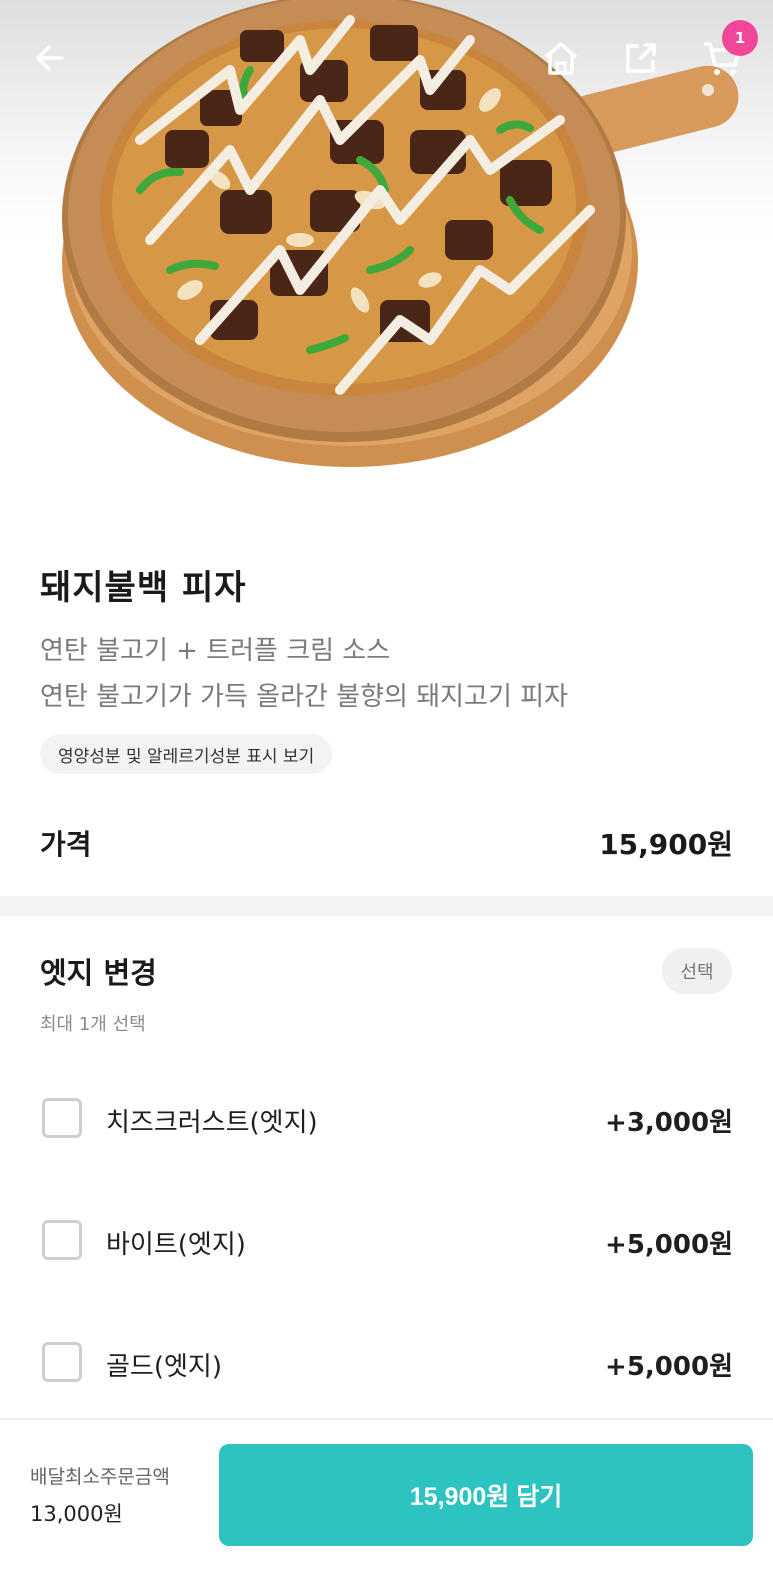 The width and height of the screenshot is (773, 1570). I want to click on home-button, so click(561, 58).